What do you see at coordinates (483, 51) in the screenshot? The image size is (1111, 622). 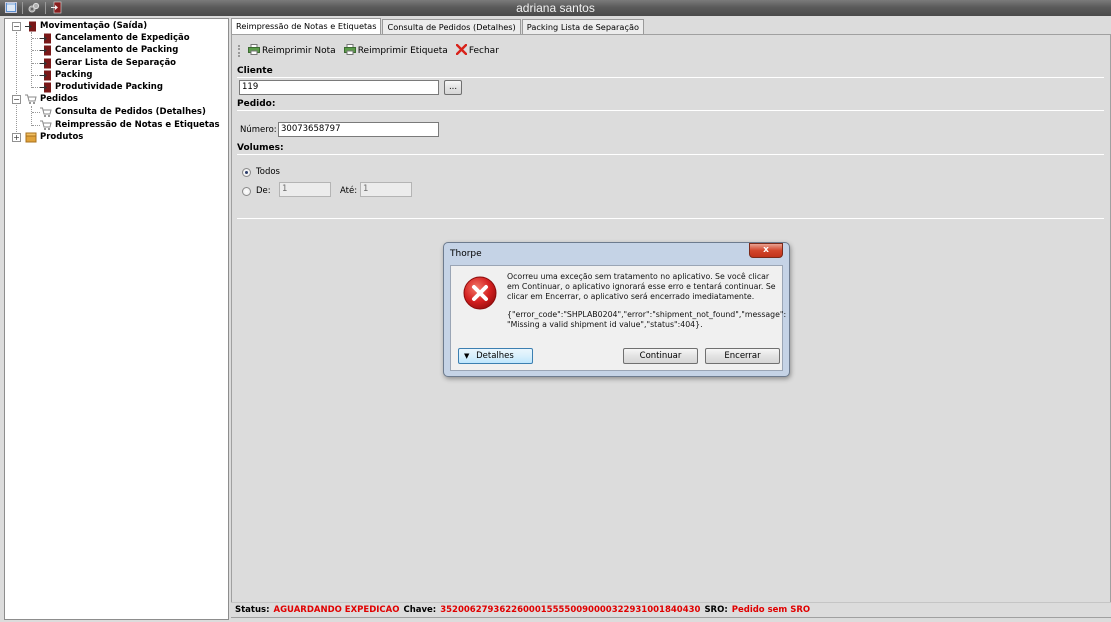 I see `fechar-label: Fechar` at bounding box center [483, 51].